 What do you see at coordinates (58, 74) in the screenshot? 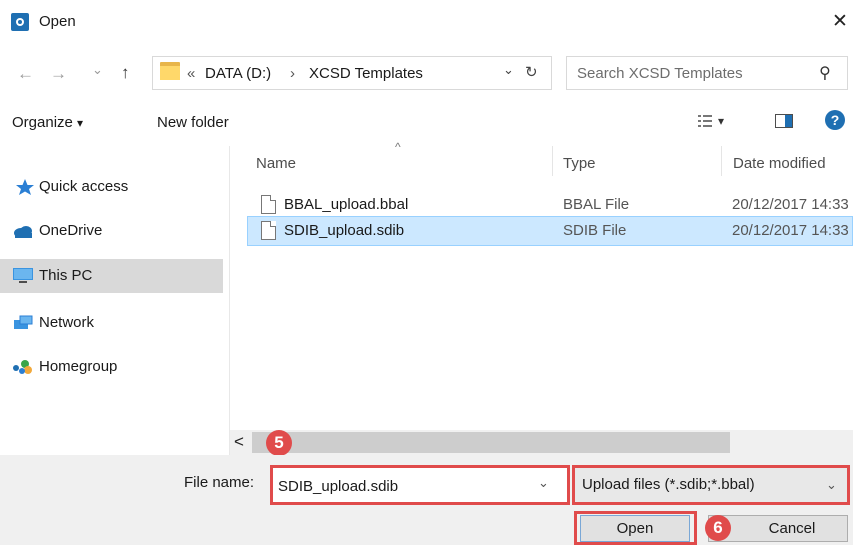
I see `forward-arrow-icon: →` at bounding box center [58, 74].